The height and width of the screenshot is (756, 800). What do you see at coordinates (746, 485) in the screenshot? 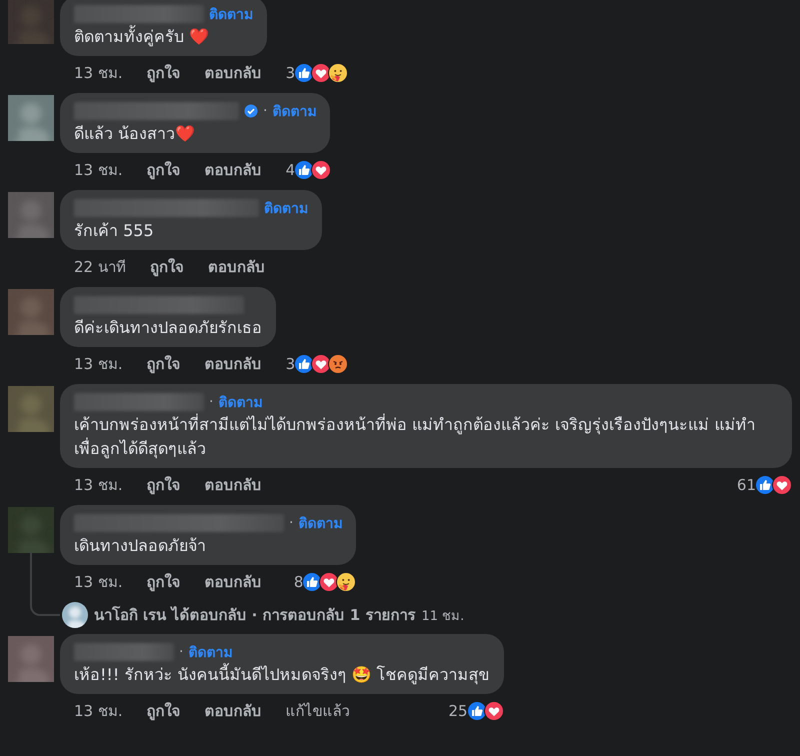
I see `reaction-count: 61` at bounding box center [746, 485].